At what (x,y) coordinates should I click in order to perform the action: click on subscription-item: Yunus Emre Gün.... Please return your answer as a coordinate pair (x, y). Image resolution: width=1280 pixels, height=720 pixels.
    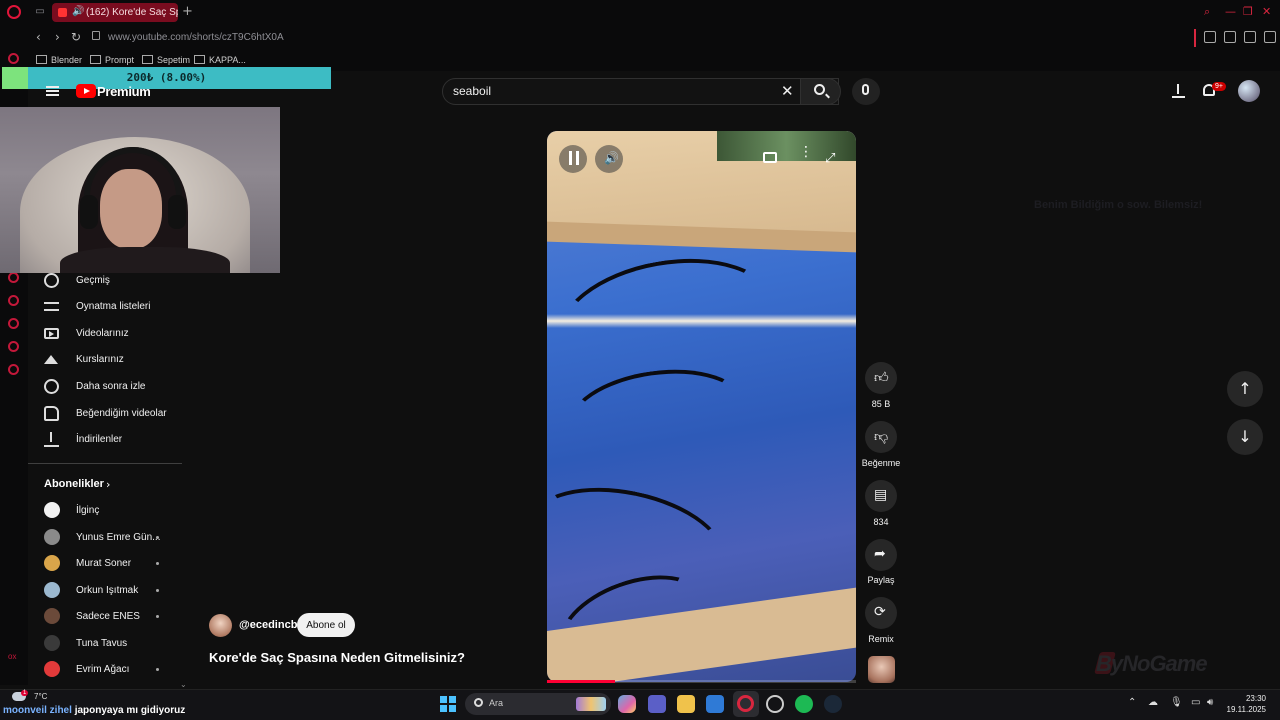
    Looking at the image, I should click on (105, 538).